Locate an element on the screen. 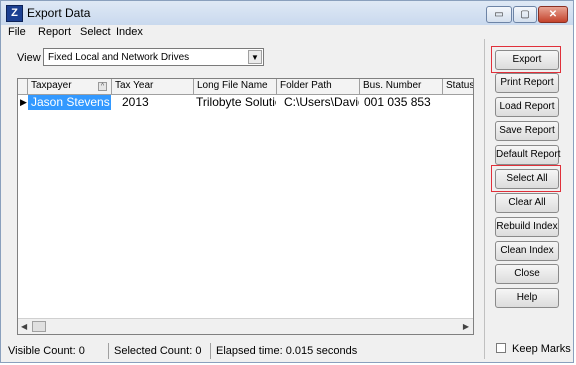  cell-folder-path: C:\Users\David is located at coordinates (321, 102).